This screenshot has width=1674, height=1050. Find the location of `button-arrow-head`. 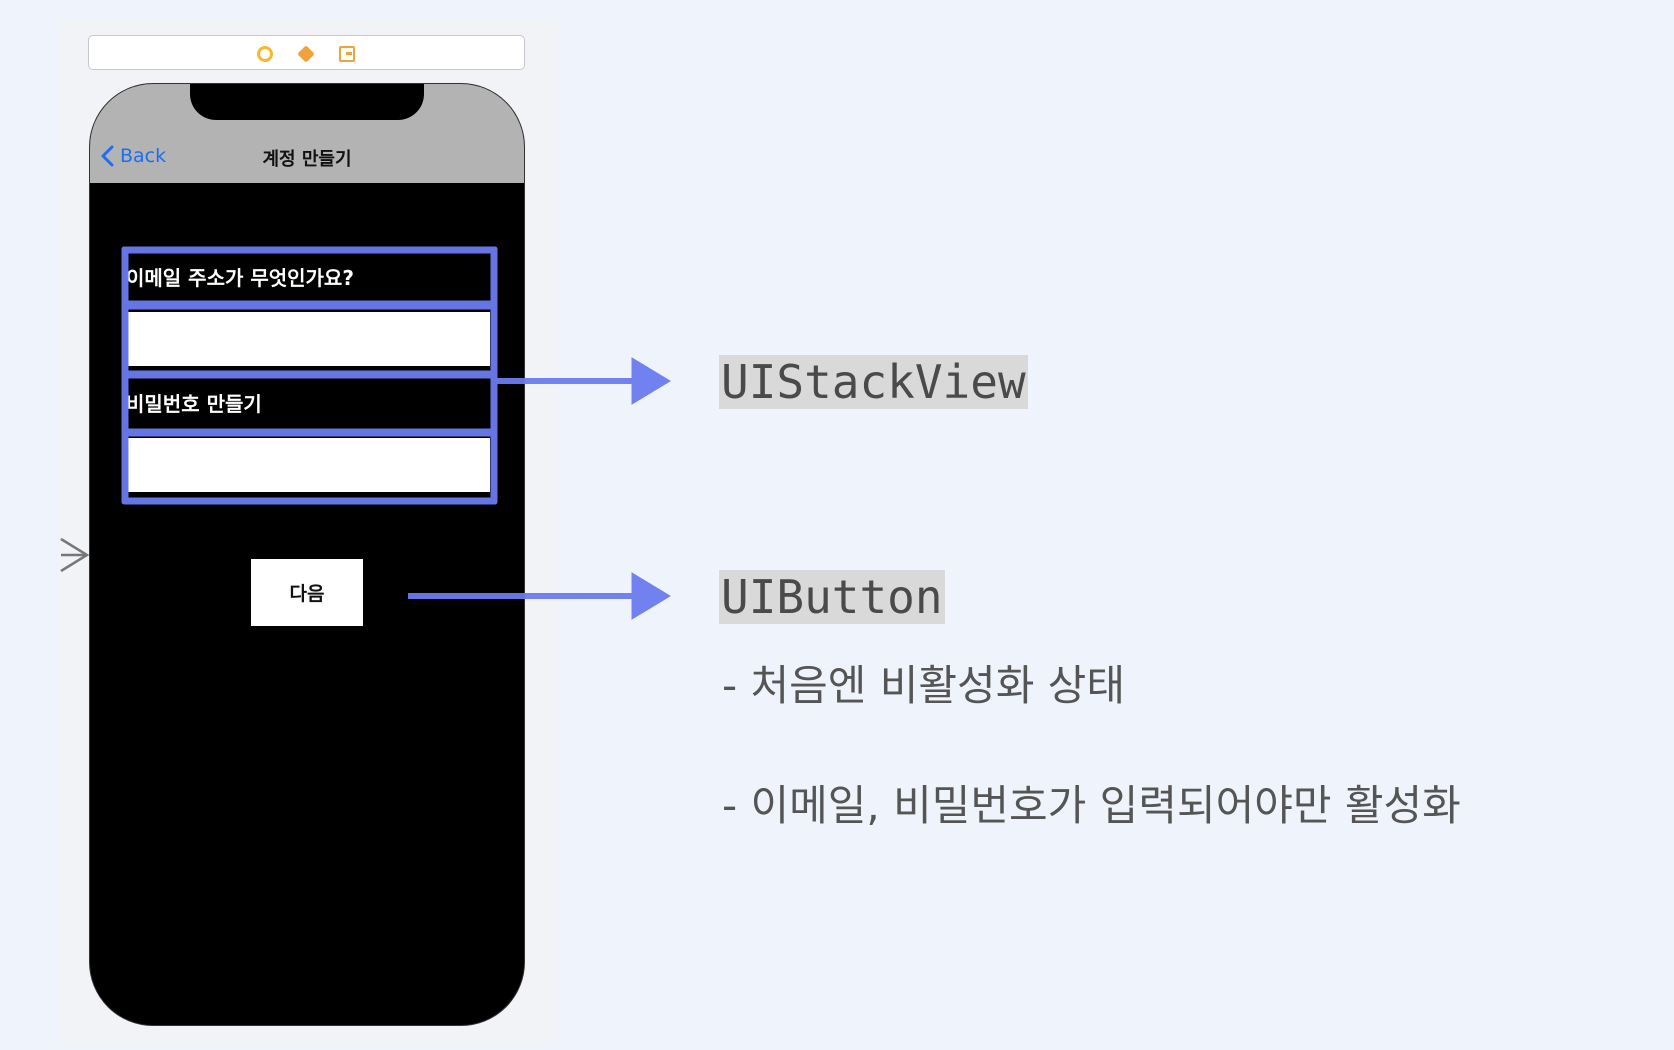

button-arrow-head is located at coordinates (651, 596).